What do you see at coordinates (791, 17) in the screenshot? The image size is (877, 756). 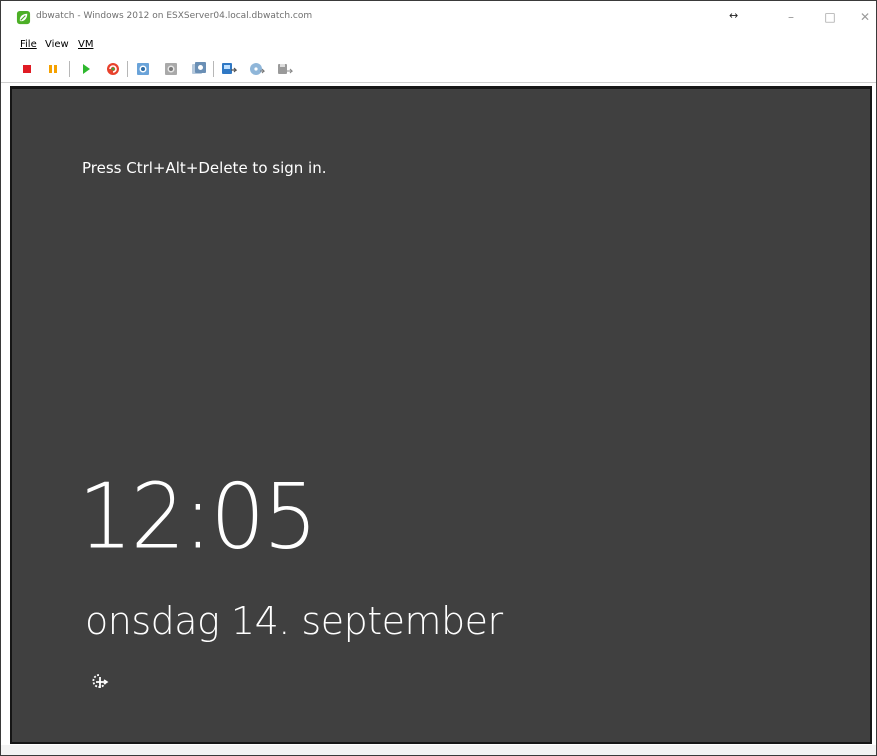 I see `minimize-button: –` at bounding box center [791, 17].